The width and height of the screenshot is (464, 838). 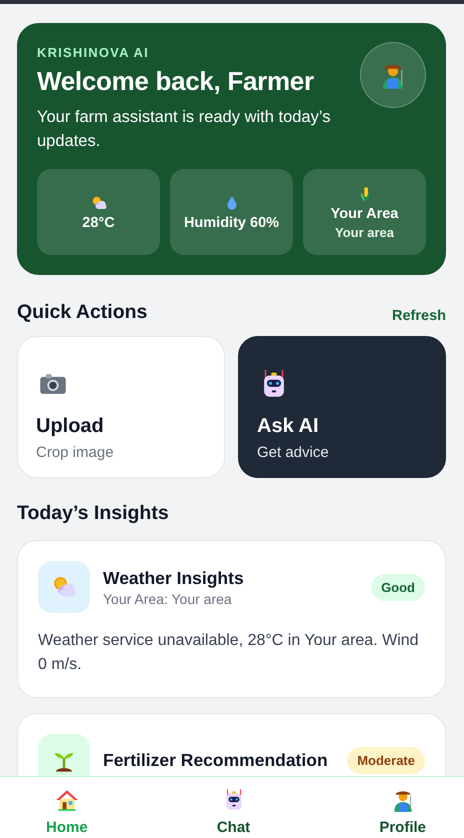 What do you see at coordinates (184, 129) in the screenshot?
I see `welcome-subtitle: Your farm assistant is ready with today’s updates.` at bounding box center [184, 129].